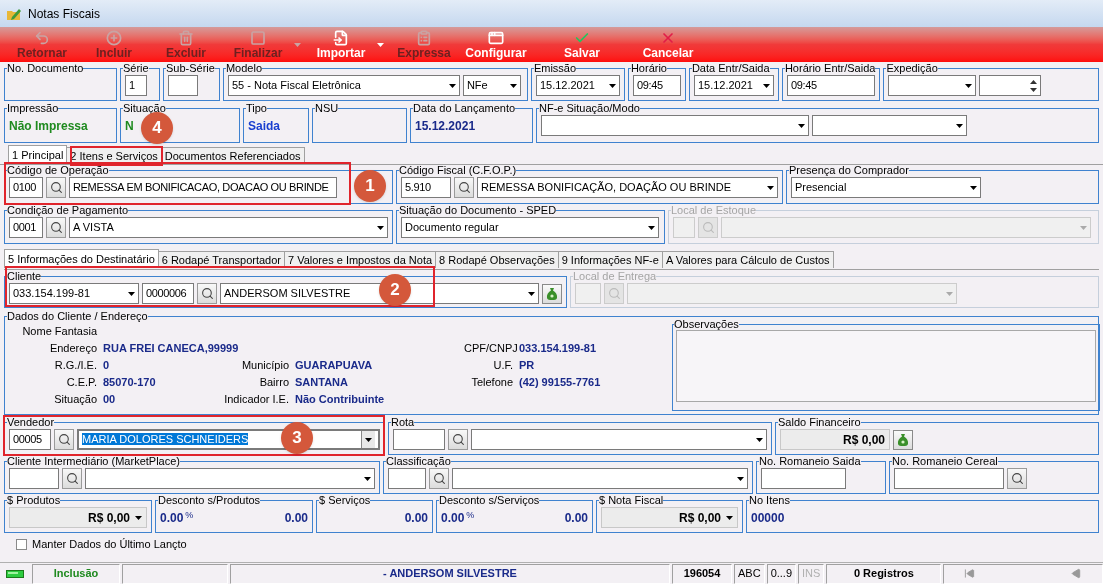 Image resolution: width=1103 pixels, height=584 pixels. Describe the element at coordinates (491, 85) in the screenshot. I see `dropdown-field: NFe` at that location.